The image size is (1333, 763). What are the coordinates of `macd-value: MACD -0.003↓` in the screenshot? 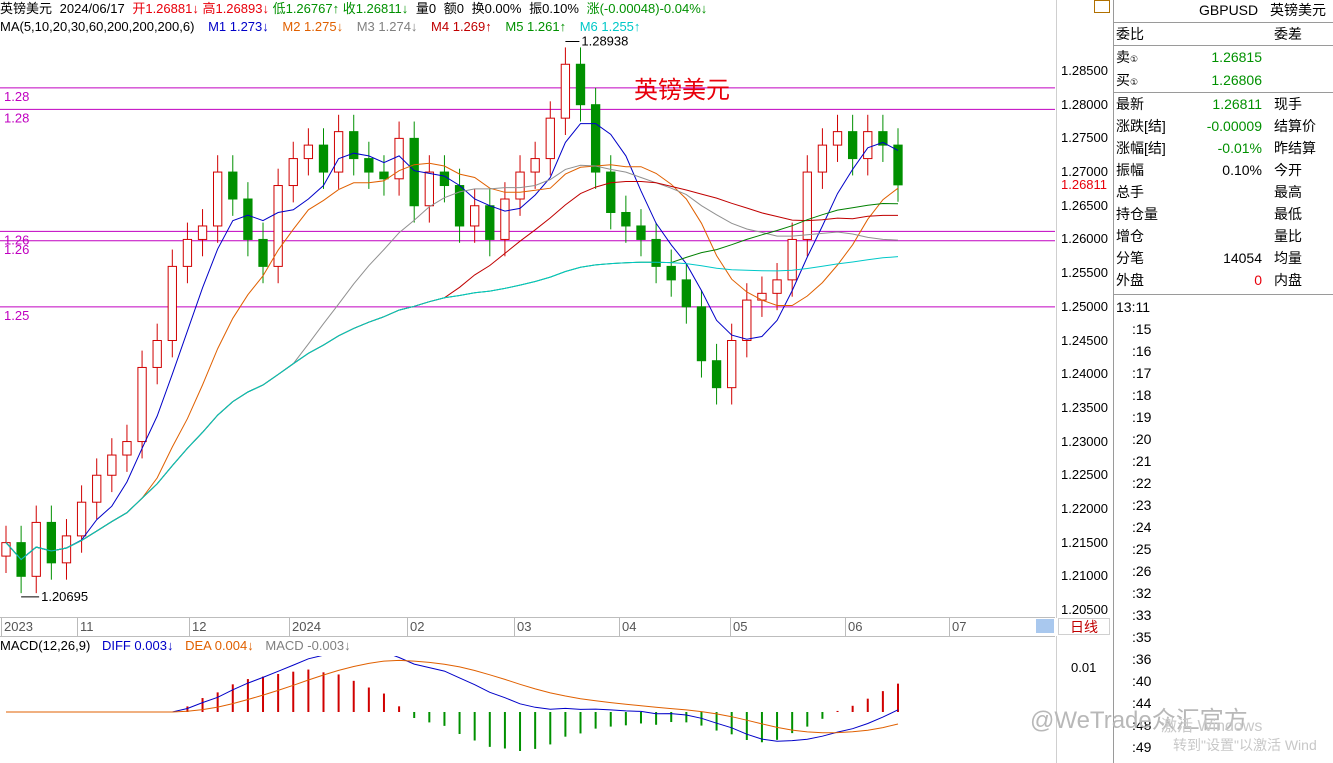 It's located at (308, 645).